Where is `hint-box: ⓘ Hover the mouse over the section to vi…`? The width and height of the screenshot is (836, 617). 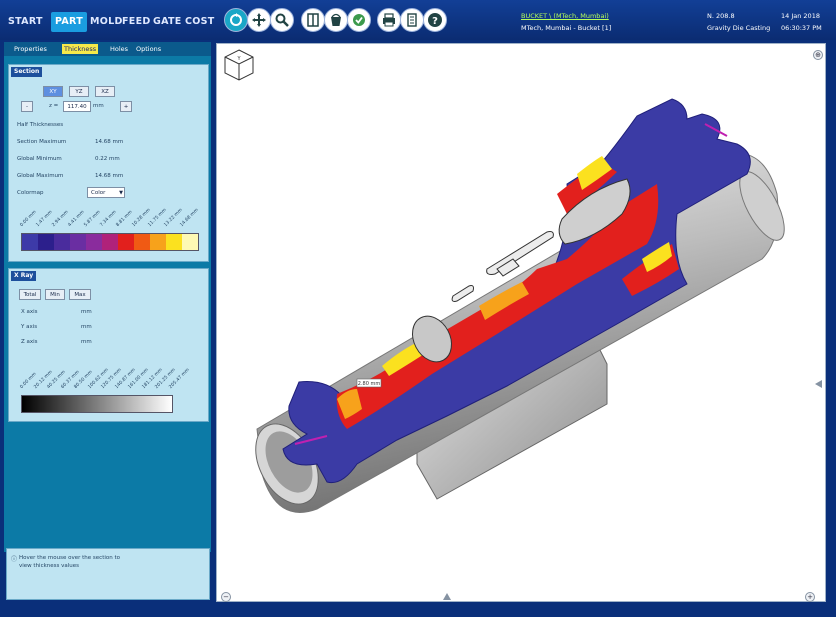
hint-box: ⓘ Hover the mouse over the section to vi… is located at coordinates (108, 574).